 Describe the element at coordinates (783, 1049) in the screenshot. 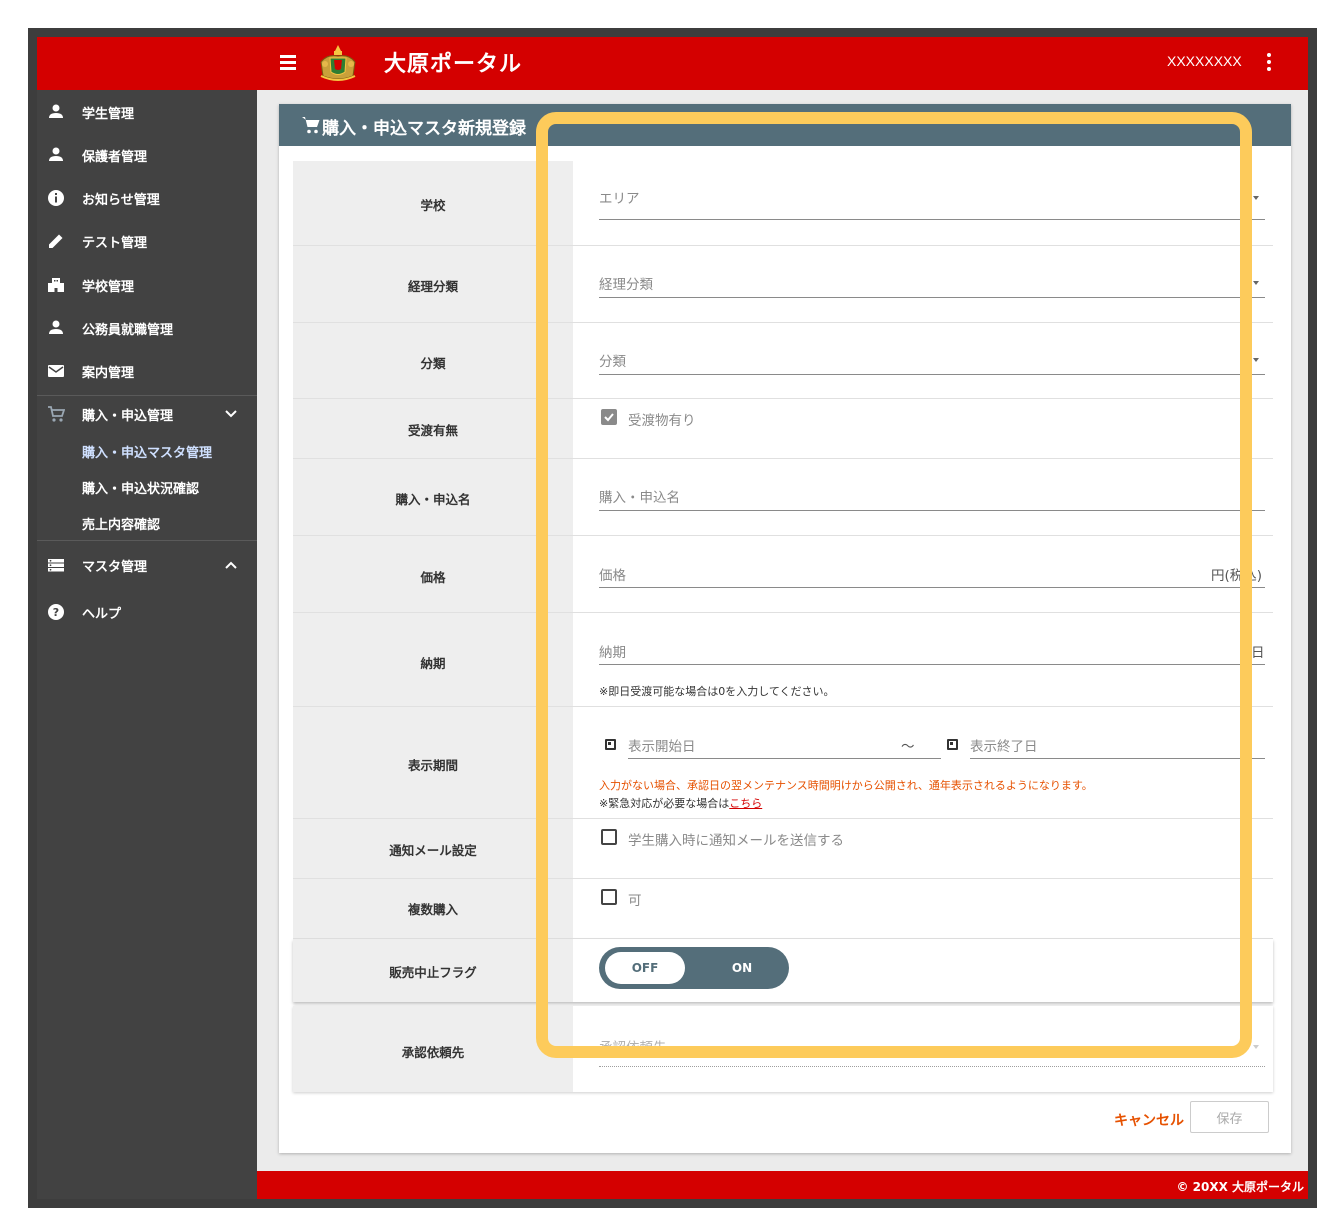

I see `form-row-approver: 承認依頼先 承認依頼先` at that location.